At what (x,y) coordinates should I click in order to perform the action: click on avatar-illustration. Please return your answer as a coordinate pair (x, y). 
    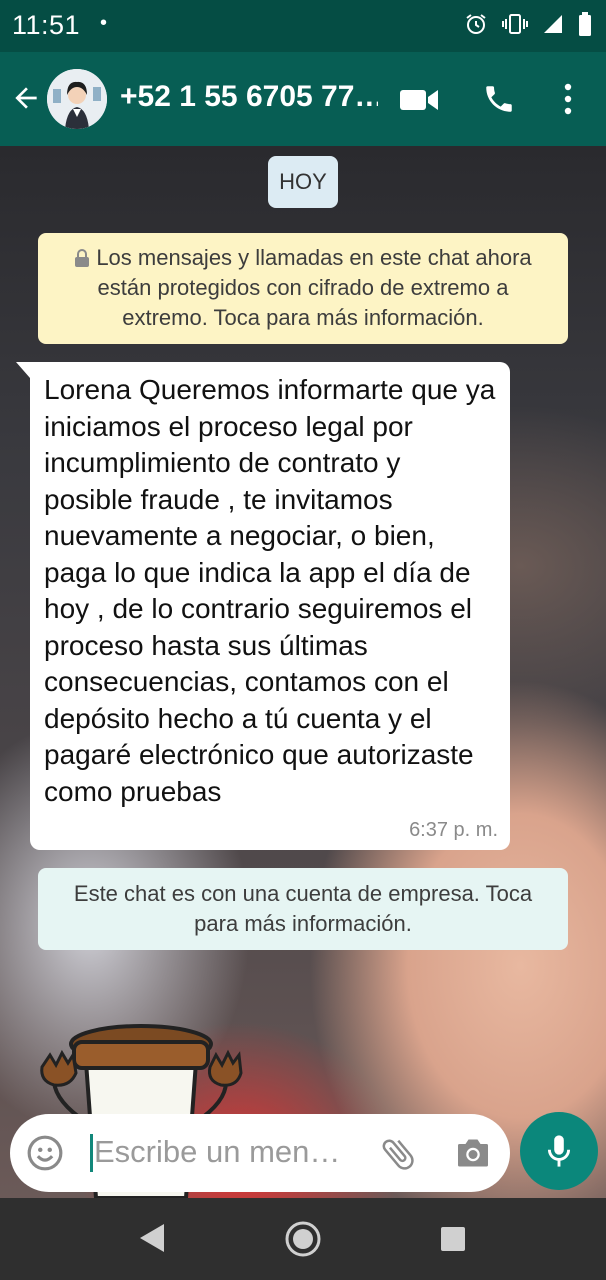
    Looking at the image, I should click on (77, 99).